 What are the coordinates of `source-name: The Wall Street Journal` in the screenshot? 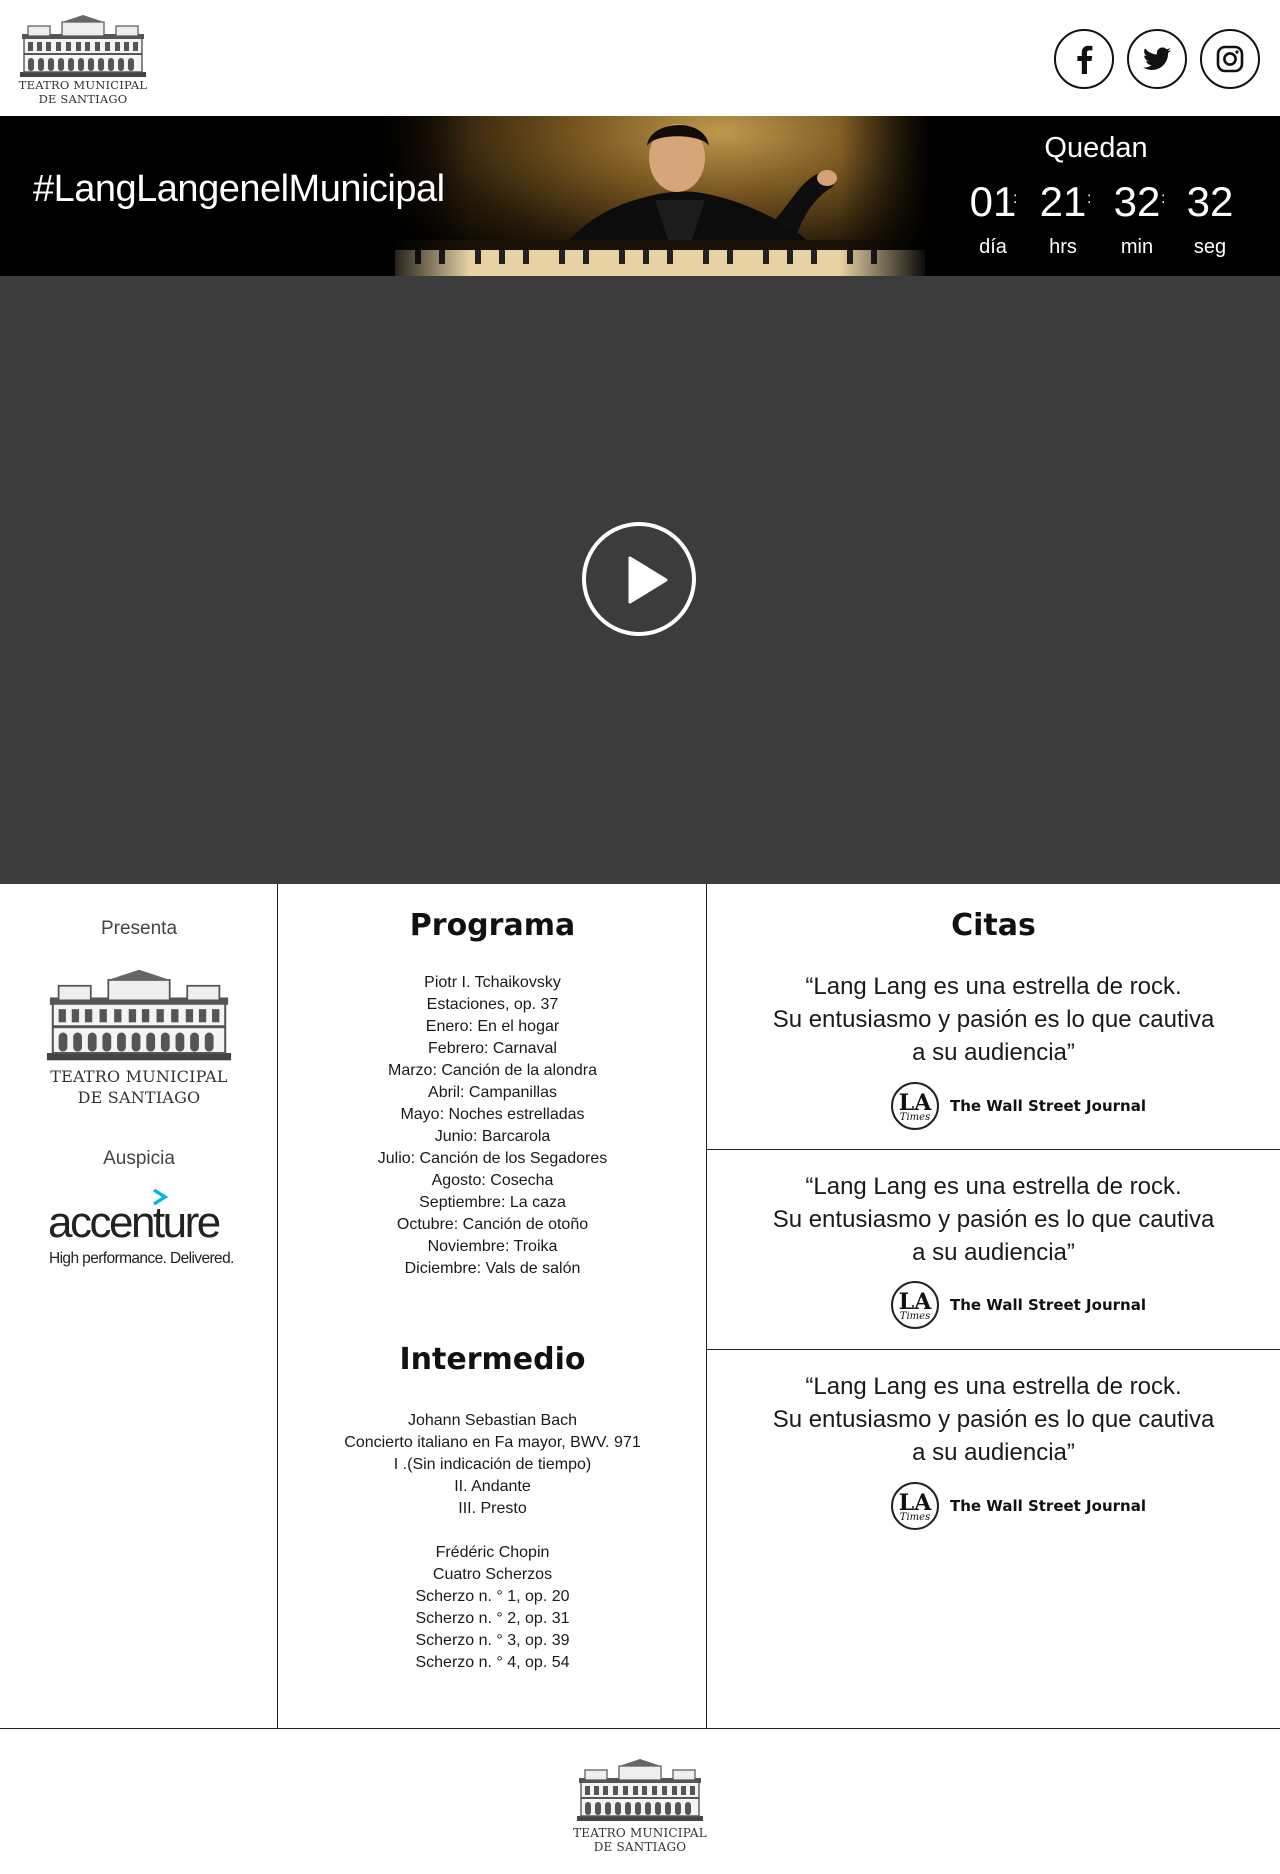 It's located at (1048, 1506).